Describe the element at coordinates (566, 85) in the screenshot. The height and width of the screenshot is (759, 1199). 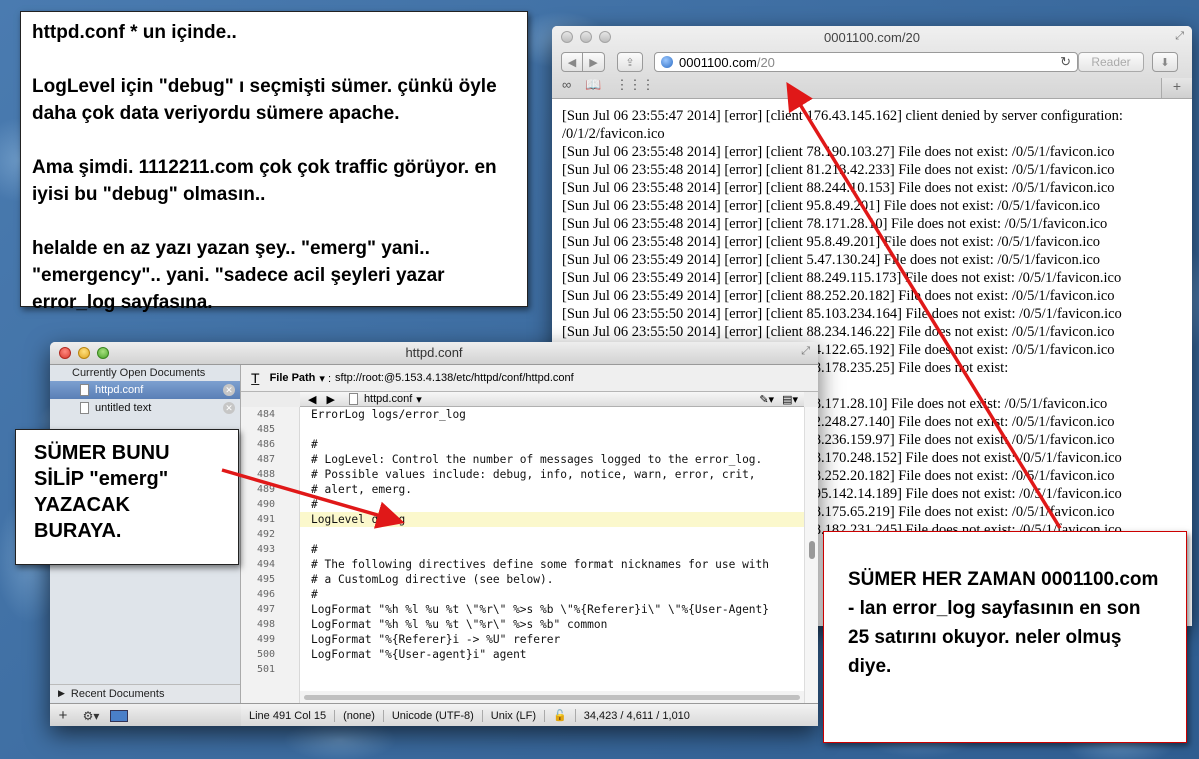
I see `reading-list-icon: ∞` at that location.